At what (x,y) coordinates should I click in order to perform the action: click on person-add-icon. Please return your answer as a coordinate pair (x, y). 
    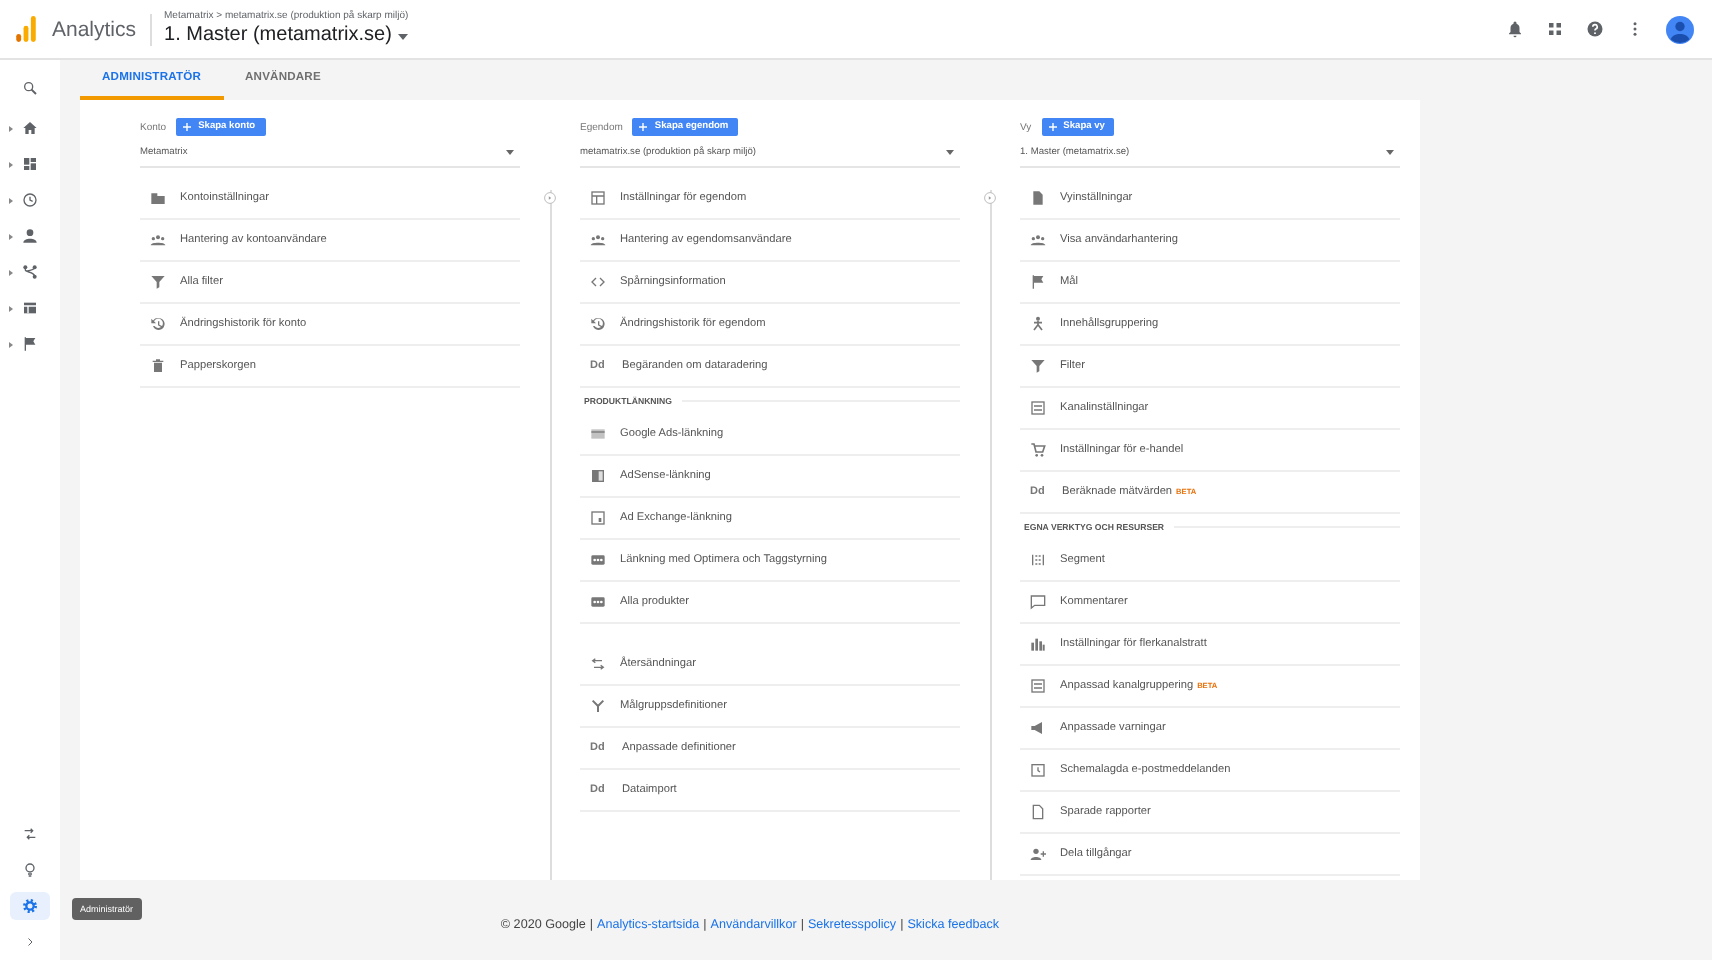
    Looking at the image, I should click on (1038, 854).